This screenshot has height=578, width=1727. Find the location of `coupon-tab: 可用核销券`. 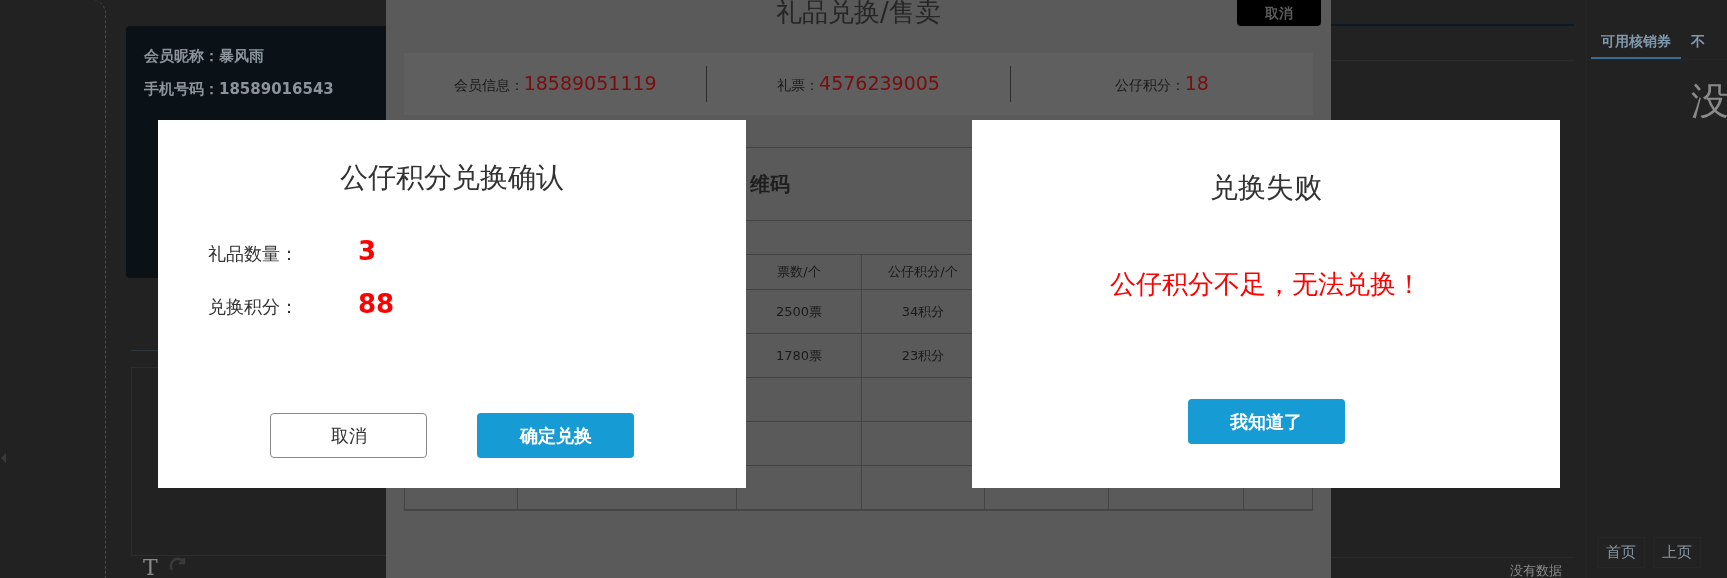

coupon-tab: 可用核销券 is located at coordinates (1636, 42).